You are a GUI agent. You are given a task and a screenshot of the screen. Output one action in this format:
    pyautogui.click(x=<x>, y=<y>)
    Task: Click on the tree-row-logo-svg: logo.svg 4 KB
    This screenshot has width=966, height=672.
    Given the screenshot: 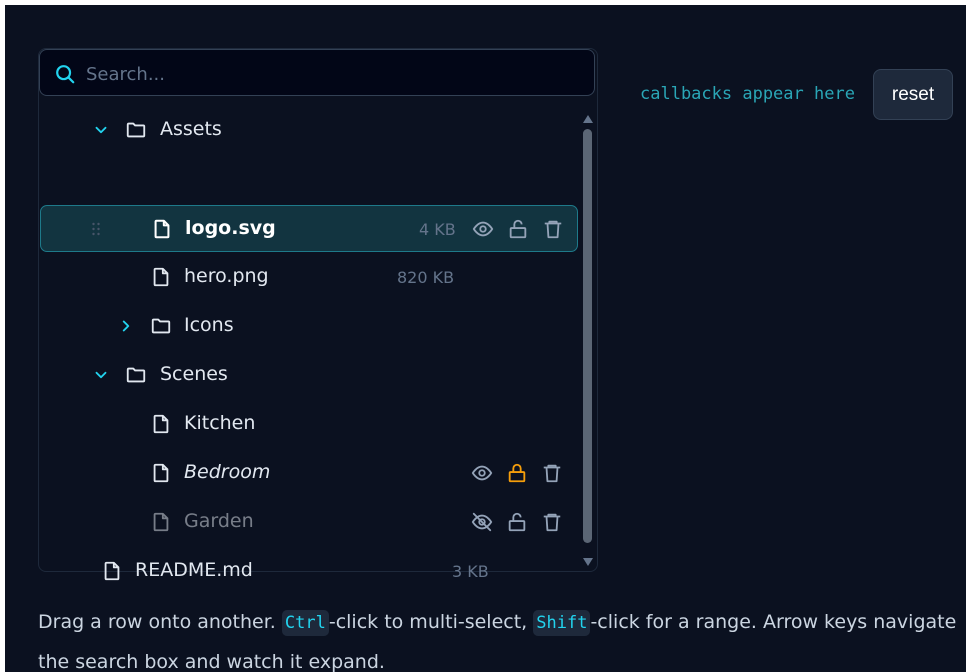 What is the action you would take?
    pyautogui.click(x=309, y=228)
    